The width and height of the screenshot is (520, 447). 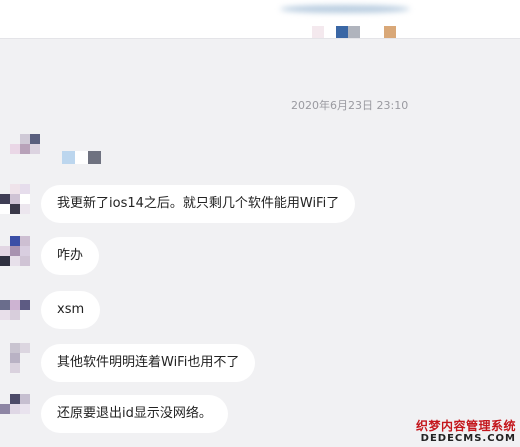 What do you see at coordinates (134, 414) in the screenshot?
I see `message-bubble: 还原要退出id显示没网络。` at bounding box center [134, 414].